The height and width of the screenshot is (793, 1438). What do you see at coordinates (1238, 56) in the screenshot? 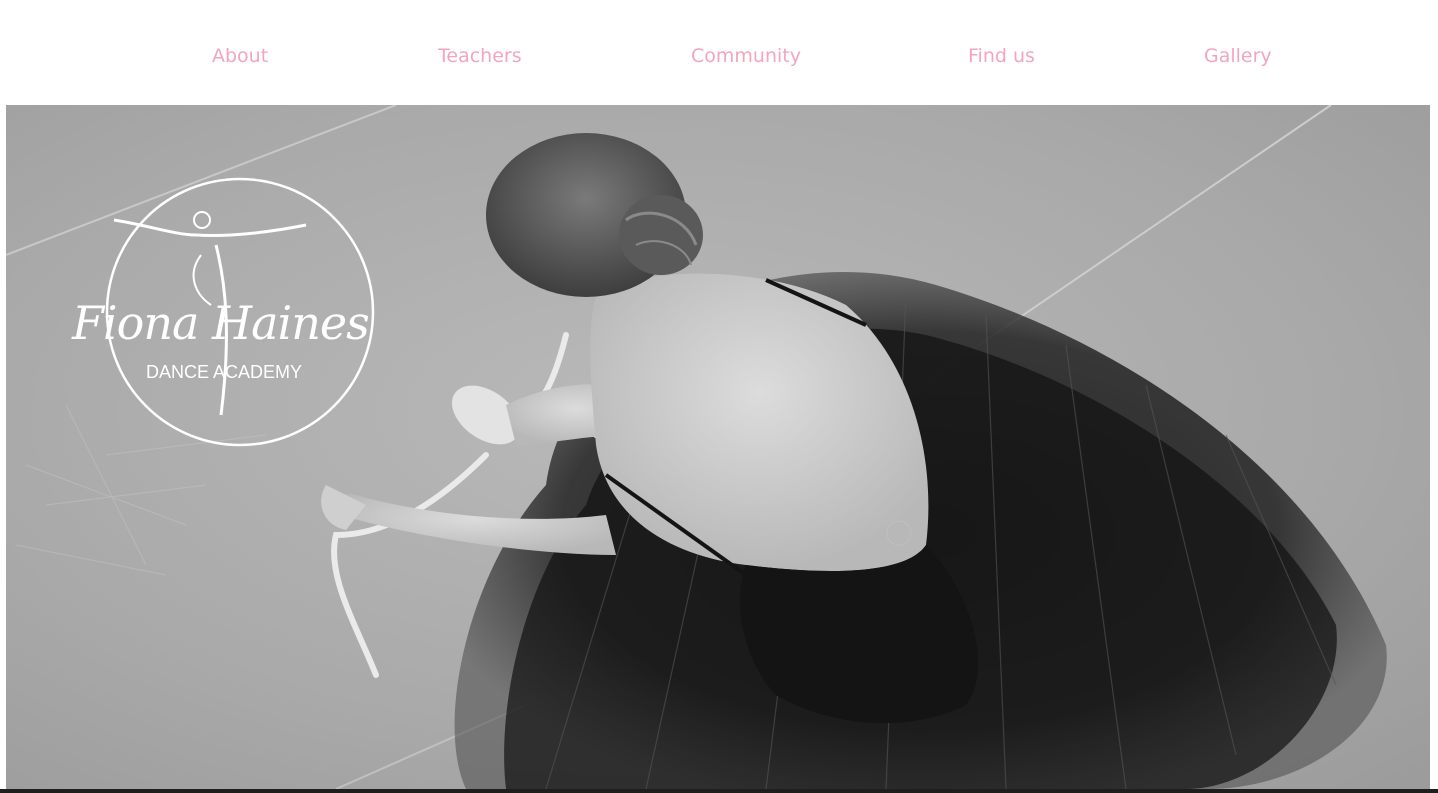
I see `nav-link-gallery: Gallery` at bounding box center [1238, 56].